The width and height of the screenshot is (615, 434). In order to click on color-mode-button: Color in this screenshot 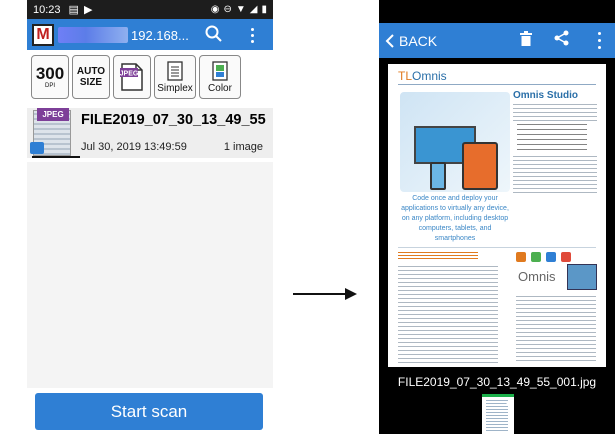, I will do `click(220, 77)`.